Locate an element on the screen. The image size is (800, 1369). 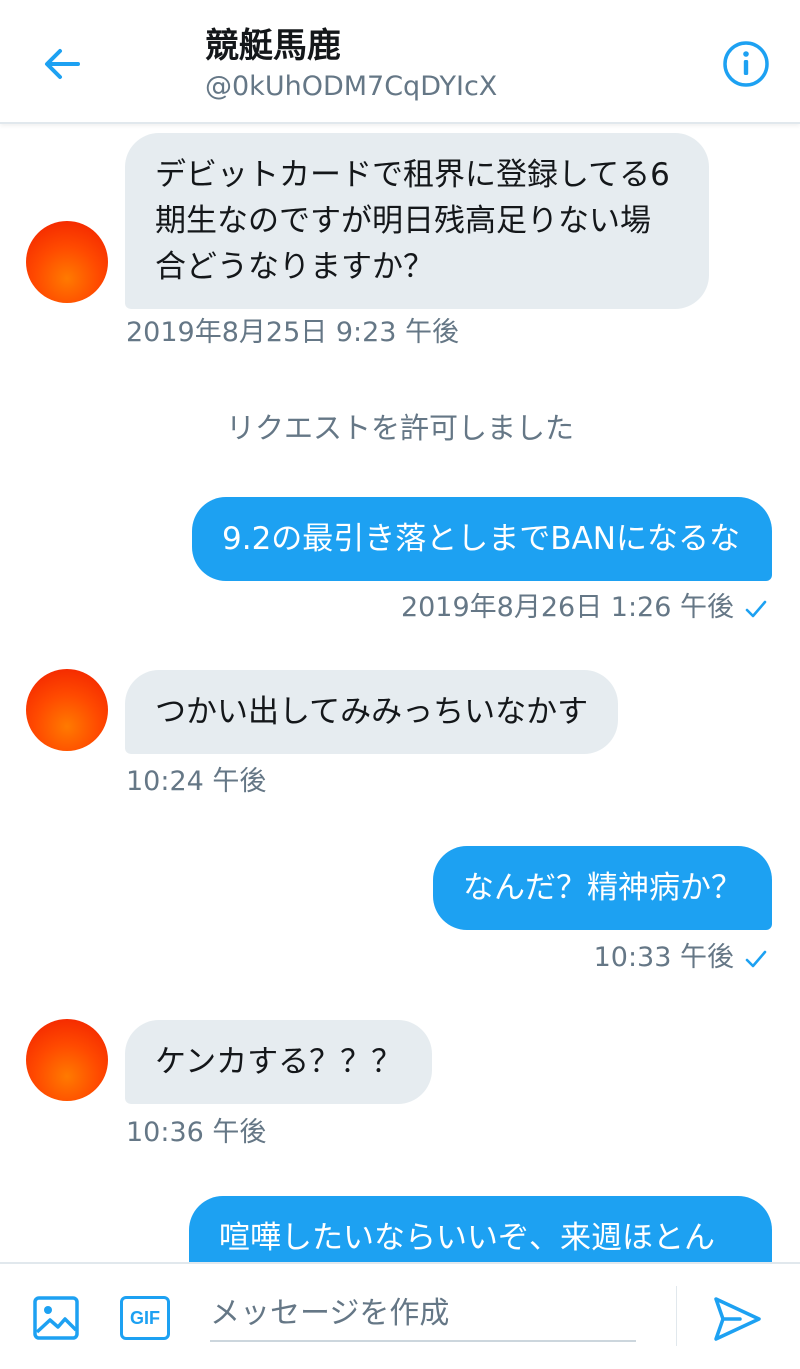
message-status: 10:33 午後 is located at coordinates (681, 958).